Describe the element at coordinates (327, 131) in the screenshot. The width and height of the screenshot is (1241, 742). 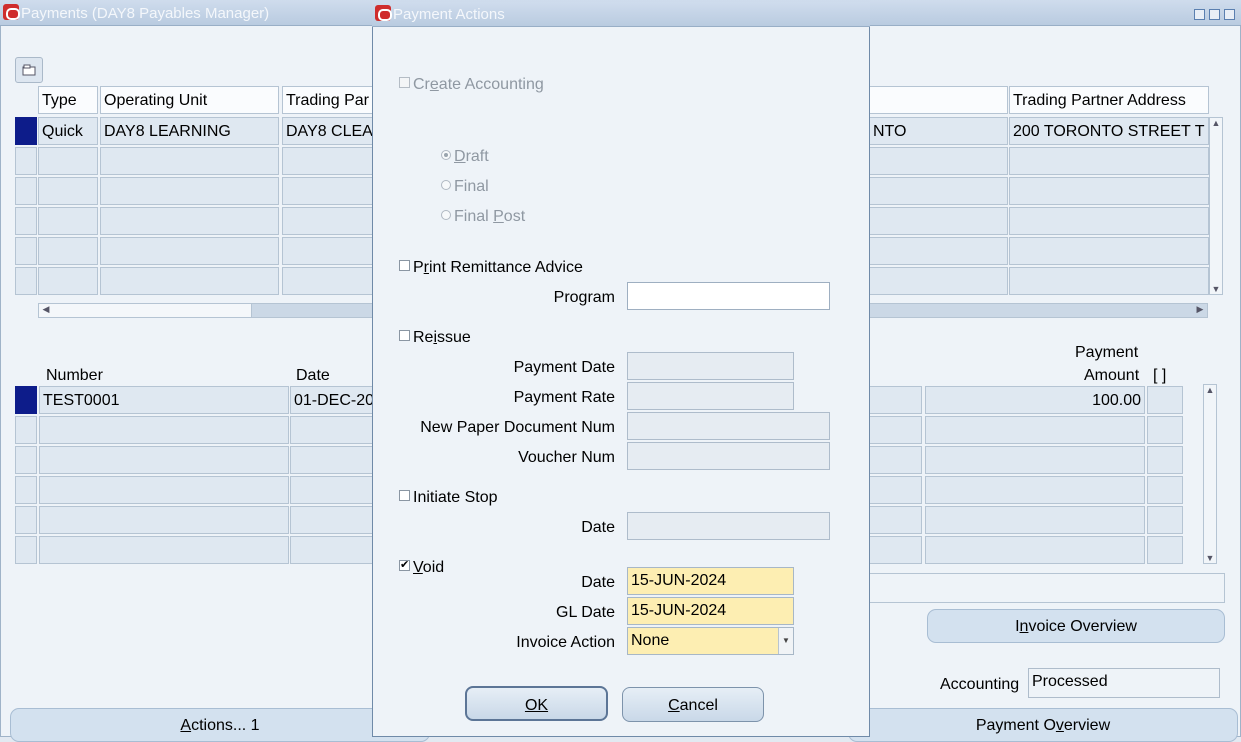
I see `cell-trading-partner: DAY8 CLEA` at that location.